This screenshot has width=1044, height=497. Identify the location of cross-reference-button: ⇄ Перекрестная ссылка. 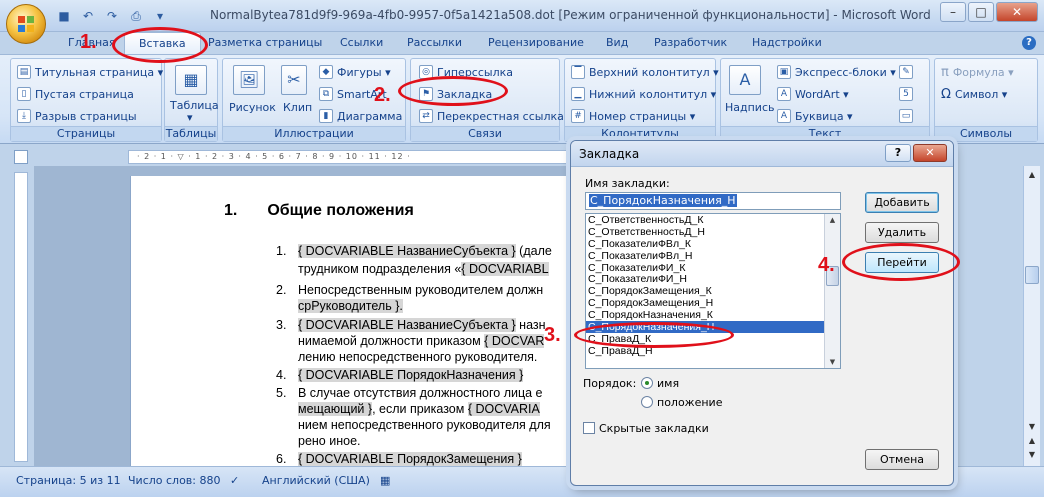
(491, 116).